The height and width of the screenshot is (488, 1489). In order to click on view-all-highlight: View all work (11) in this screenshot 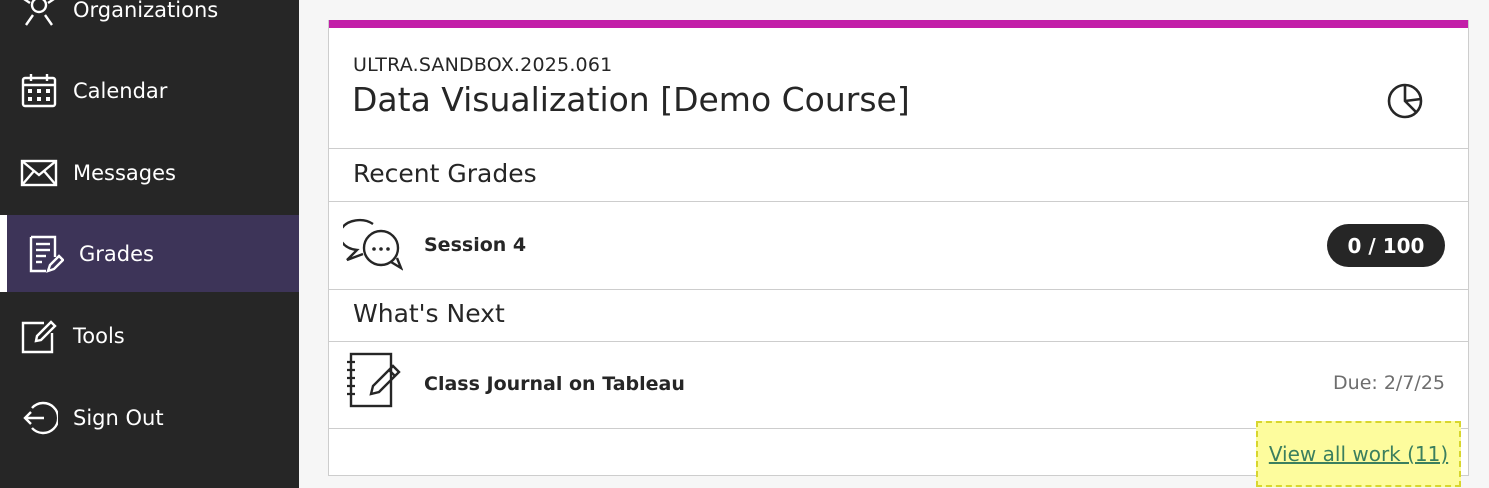, I will do `click(1358, 454)`.